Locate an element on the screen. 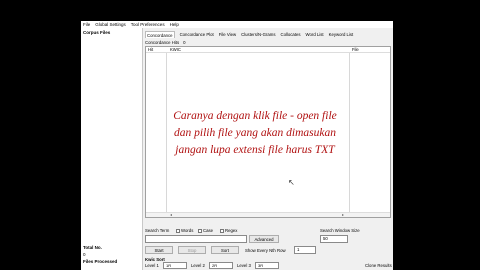  corpus-files-panel: Corpus Files Total No. 0 Files Processed is located at coordinates (112, 149).